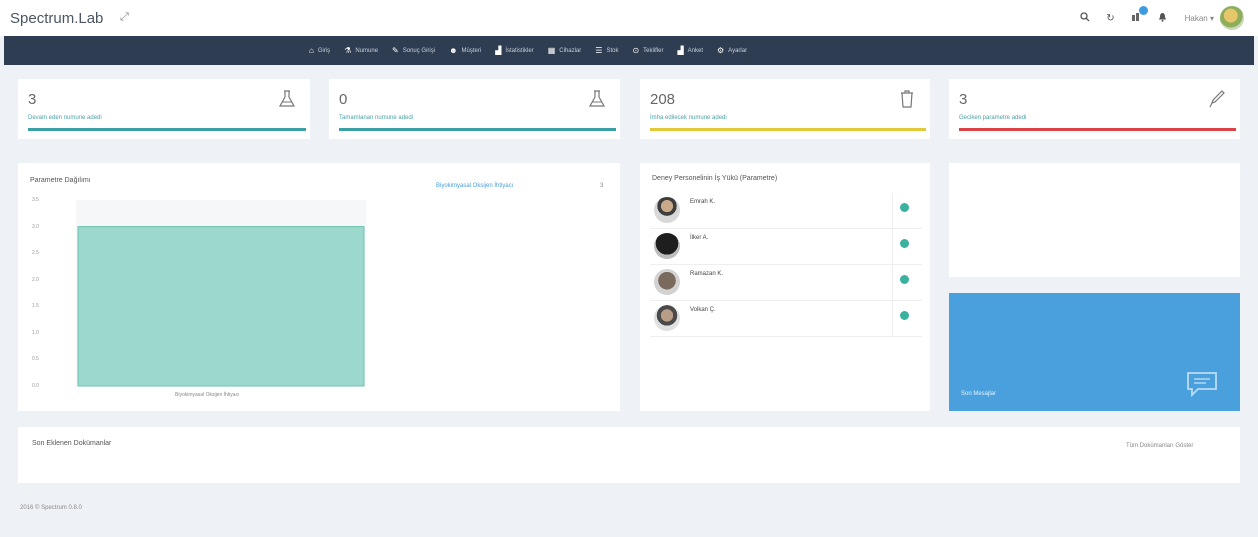 The image size is (1258, 537). I want to click on x-axis-tick-label: Biyokimyasal Oksijen İhtiyacı, so click(207, 395).